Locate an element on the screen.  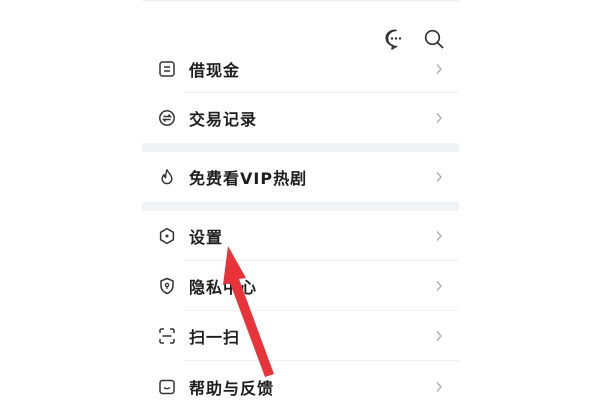
menu-item-label: 隐私中心 is located at coordinates (223, 287).